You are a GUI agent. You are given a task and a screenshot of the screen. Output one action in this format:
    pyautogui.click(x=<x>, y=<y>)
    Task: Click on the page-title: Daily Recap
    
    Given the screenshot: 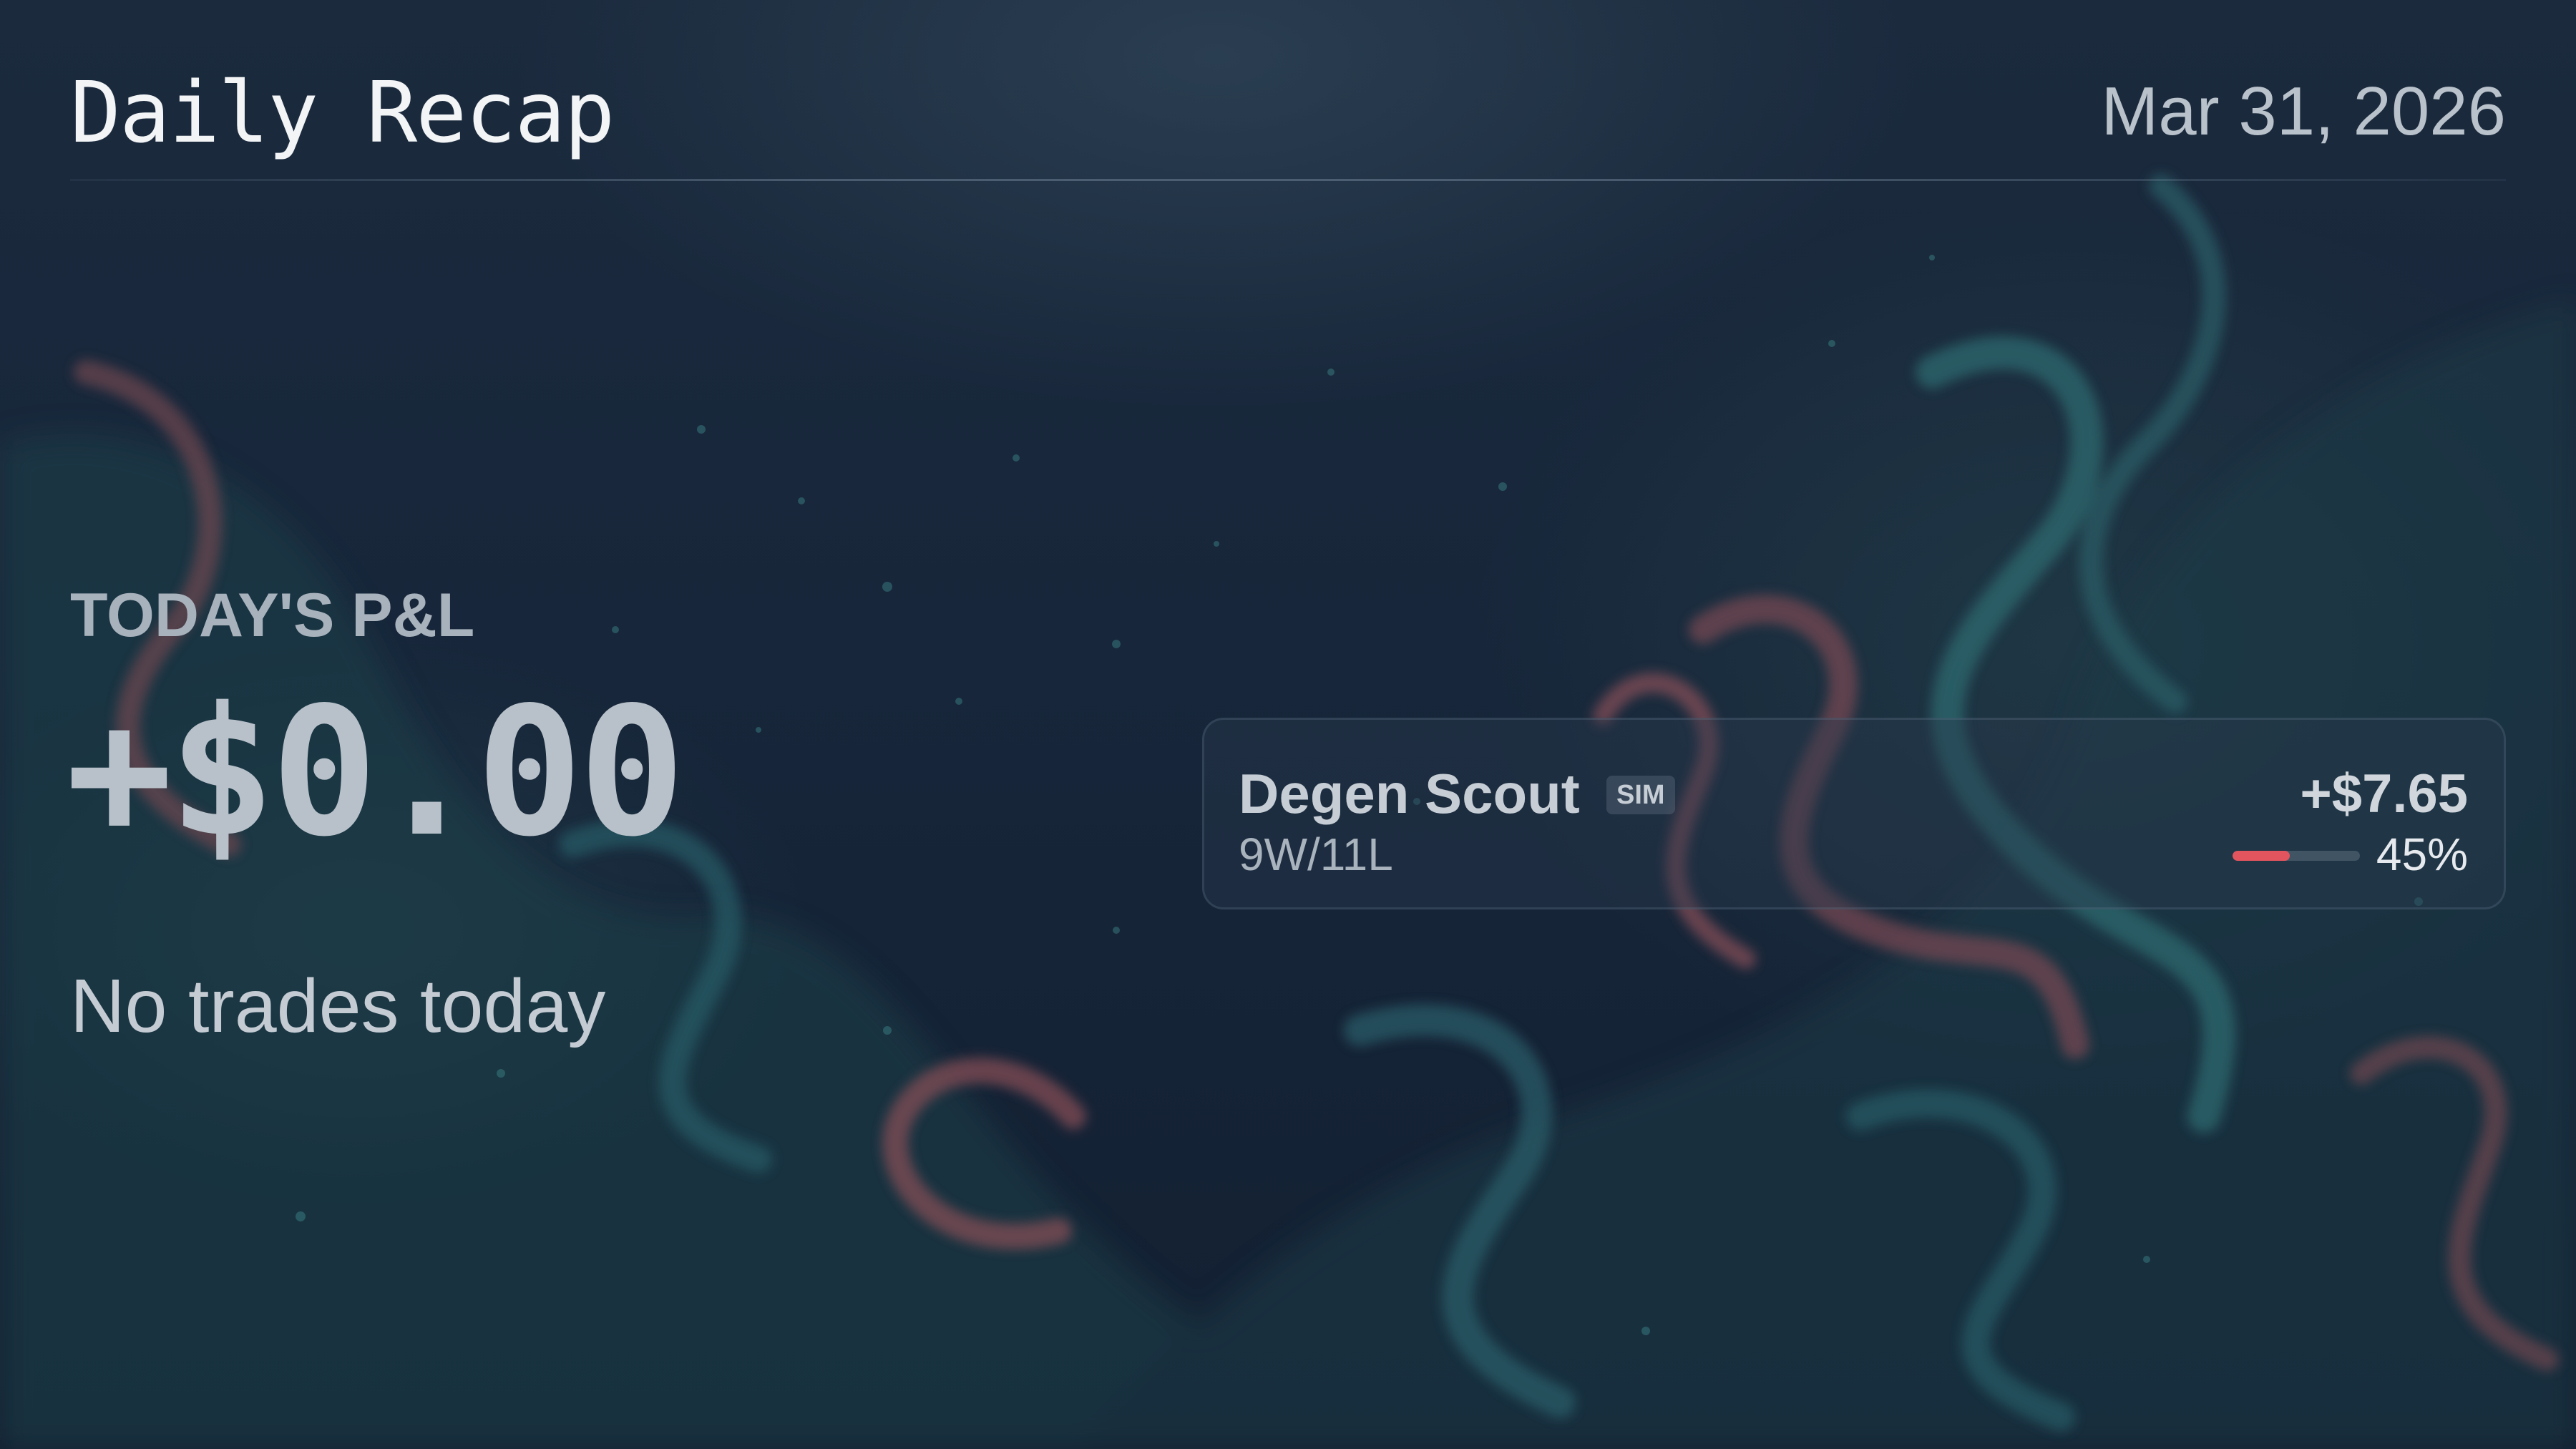 What is the action you would take?
    pyautogui.click(x=342, y=112)
    